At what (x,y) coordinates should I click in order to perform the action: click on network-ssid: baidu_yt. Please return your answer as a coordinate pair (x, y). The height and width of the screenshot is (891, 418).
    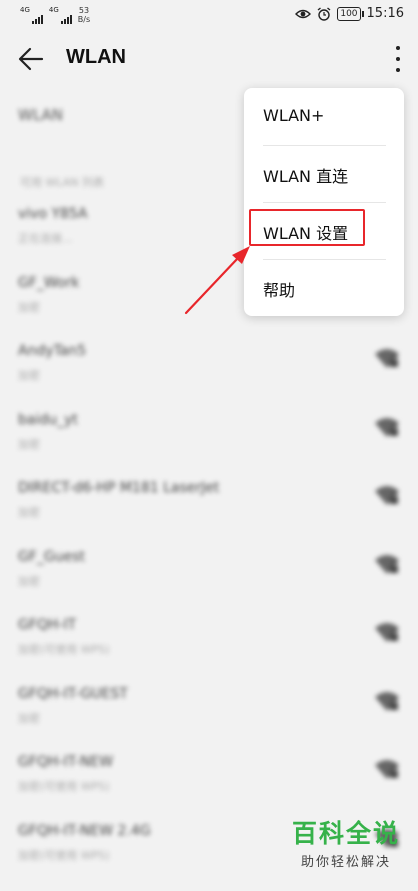
    Looking at the image, I should click on (48, 420).